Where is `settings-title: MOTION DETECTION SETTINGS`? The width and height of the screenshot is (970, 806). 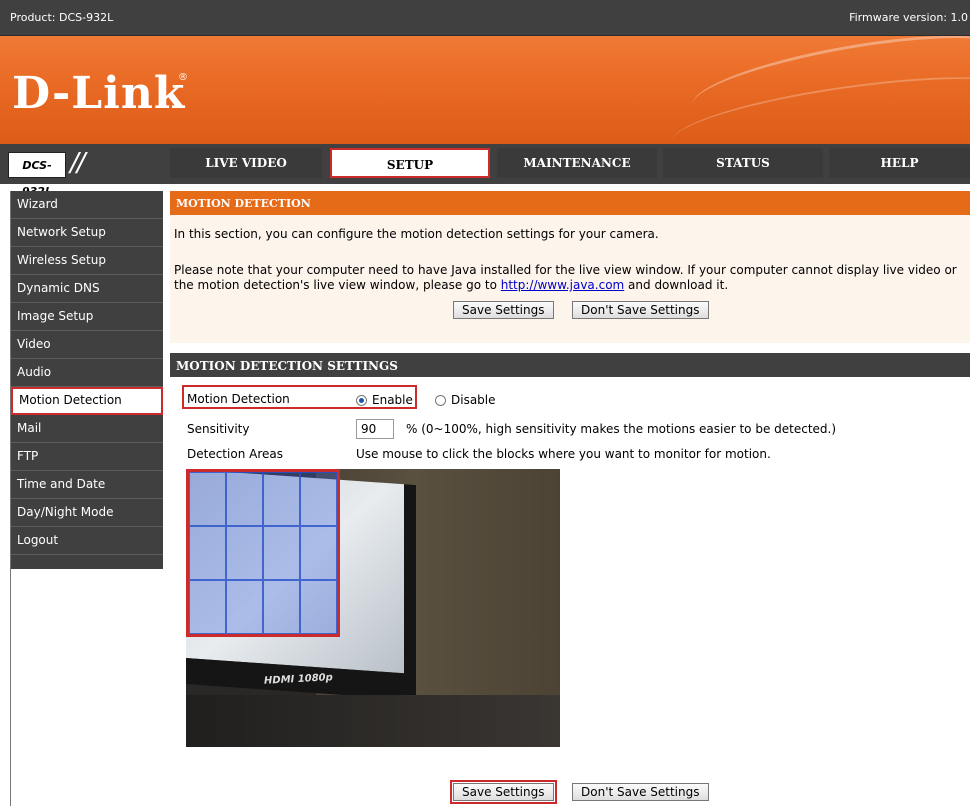
settings-title: MOTION DETECTION SETTINGS is located at coordinates (570, 365).